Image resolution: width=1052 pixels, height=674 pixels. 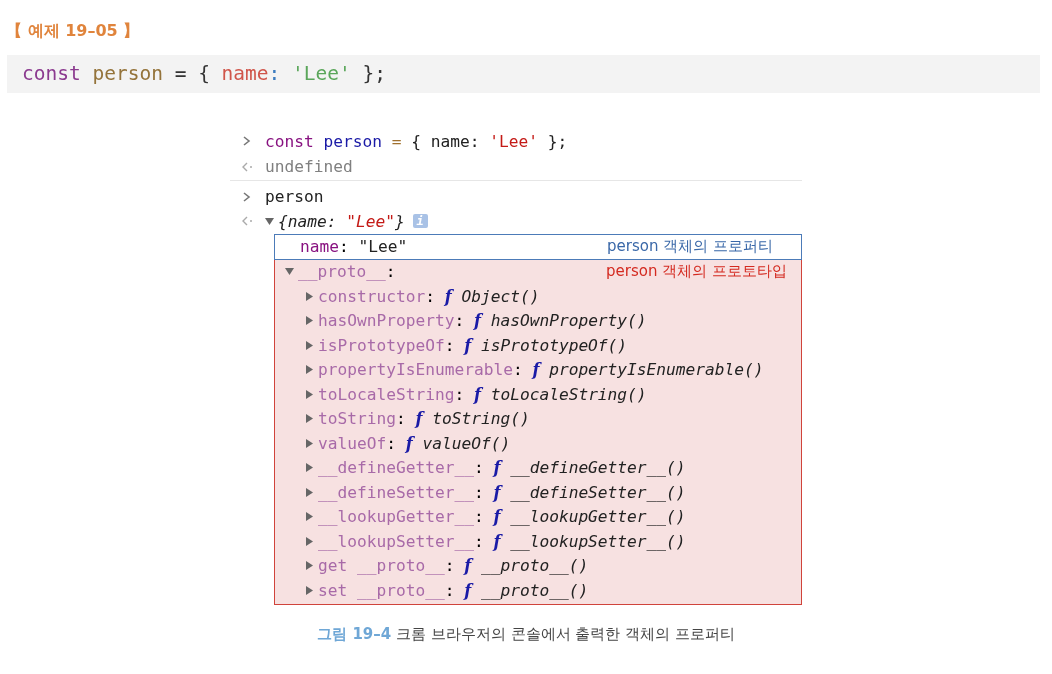 I want to click on property-row: __defineGetter__: f __defineGetter__(), so click(x=502, y=468).